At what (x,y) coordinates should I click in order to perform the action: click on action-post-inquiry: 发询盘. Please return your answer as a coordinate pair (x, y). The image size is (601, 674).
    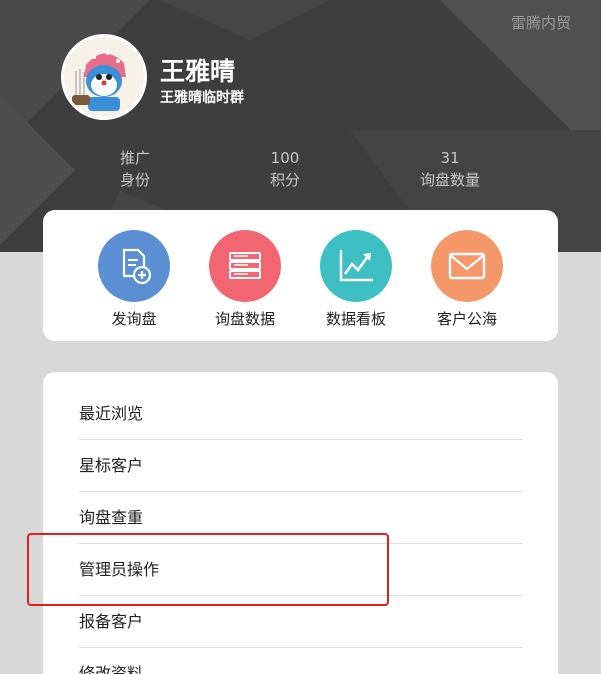
    Looking at the image, I should click on (134, 279).